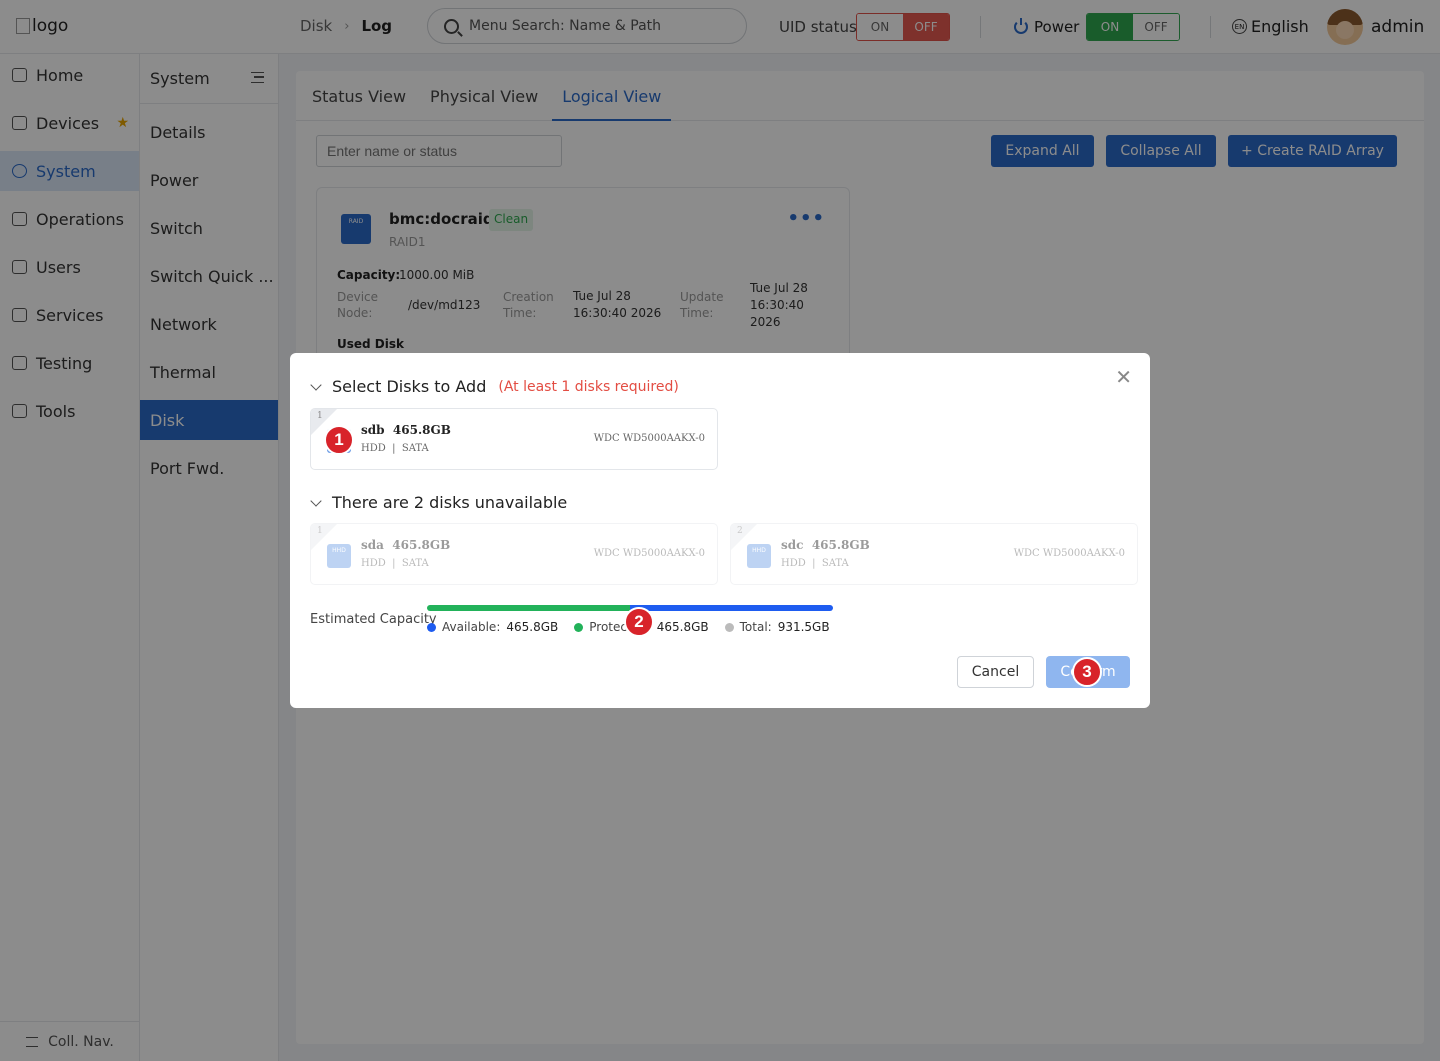  What do you see at coordinates (755, 627) in the screenshot?
I see `total-label: Total:` at bounding box center [755, 627].